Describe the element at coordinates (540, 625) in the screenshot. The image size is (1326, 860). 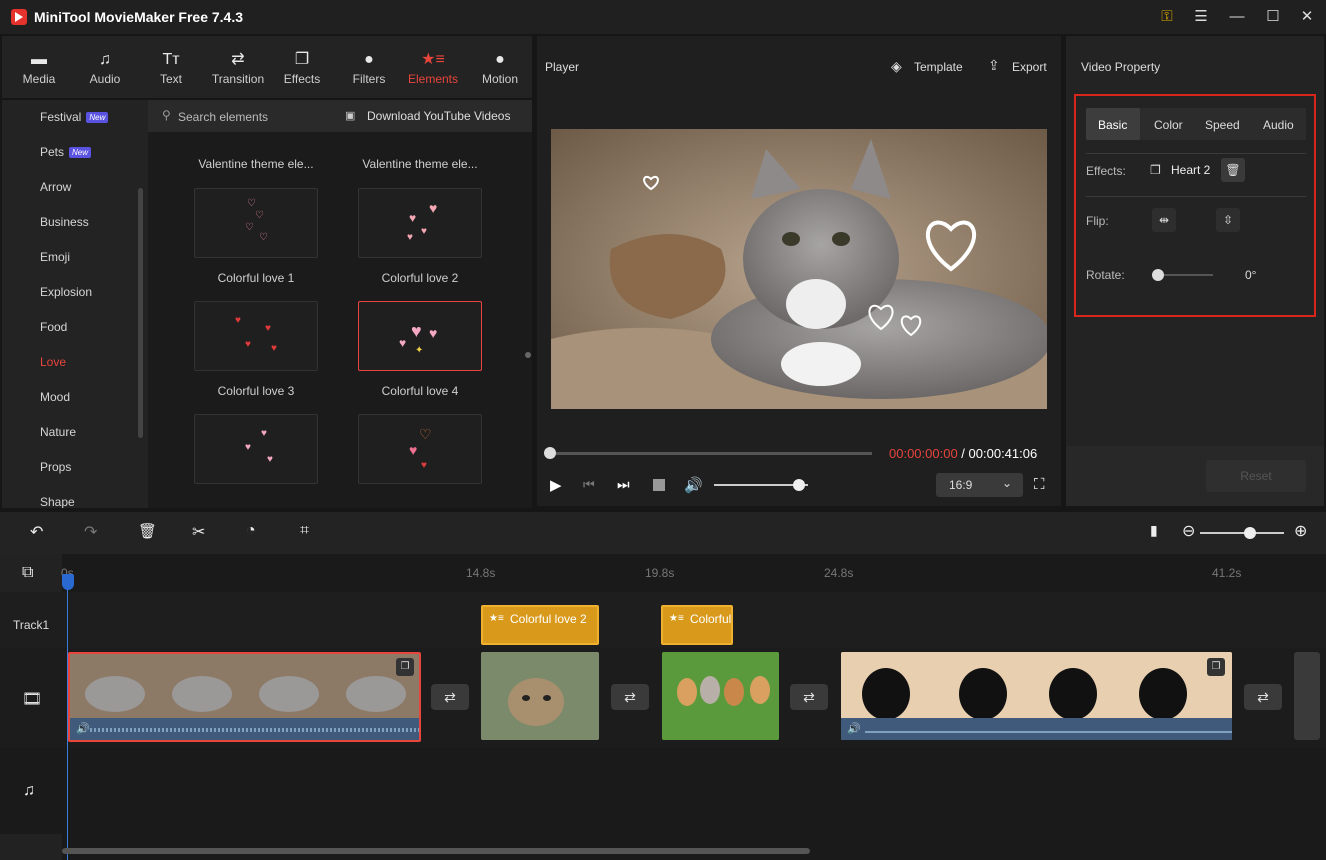
I see `element-clip-colorful-love-2: ★≡ Colorful love 2` at that location.